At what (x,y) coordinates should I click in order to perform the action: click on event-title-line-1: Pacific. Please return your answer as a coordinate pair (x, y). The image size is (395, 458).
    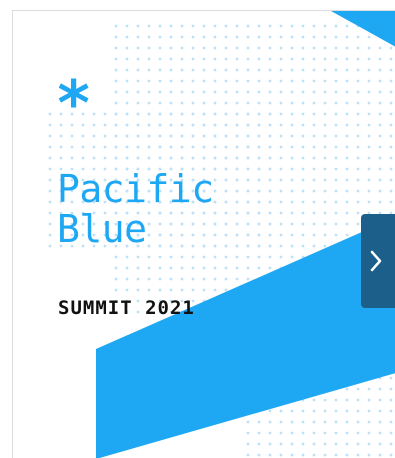
    Looking at the image, I should click on (135, 189).